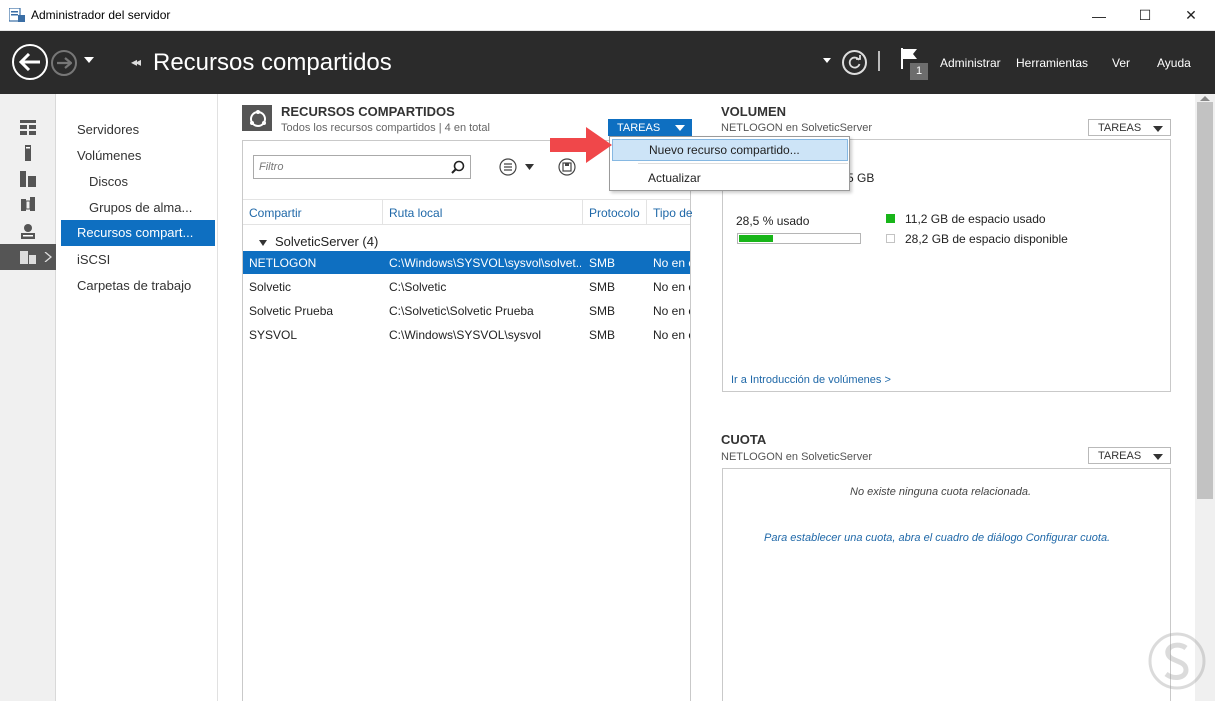  What do you see at coordinates (1129, 127) in the screenshot?
I see `volume-tasks-button: TAREAS` at bounding box center [1129, 127].